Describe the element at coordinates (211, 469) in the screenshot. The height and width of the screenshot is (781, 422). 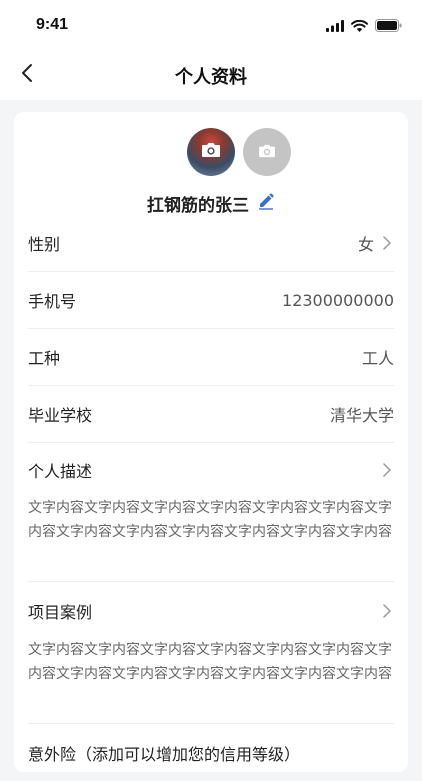
I see `section-header-description: 个人描述` at that location.